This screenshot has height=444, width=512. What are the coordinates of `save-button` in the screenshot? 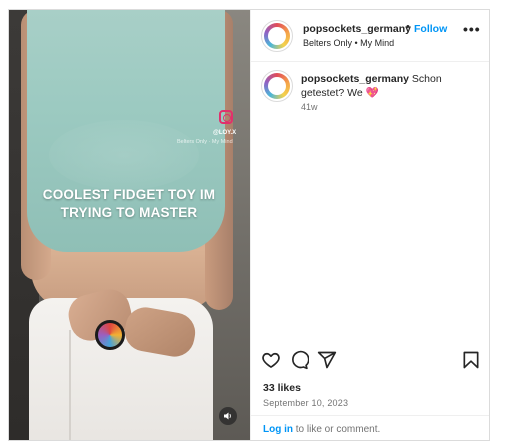 It's located at (471, 360).